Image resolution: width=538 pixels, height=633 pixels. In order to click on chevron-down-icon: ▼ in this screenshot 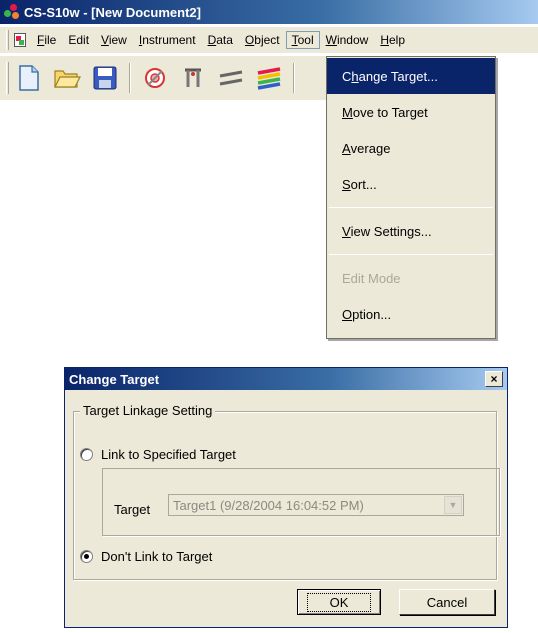, I will do `click(453, 505)`.